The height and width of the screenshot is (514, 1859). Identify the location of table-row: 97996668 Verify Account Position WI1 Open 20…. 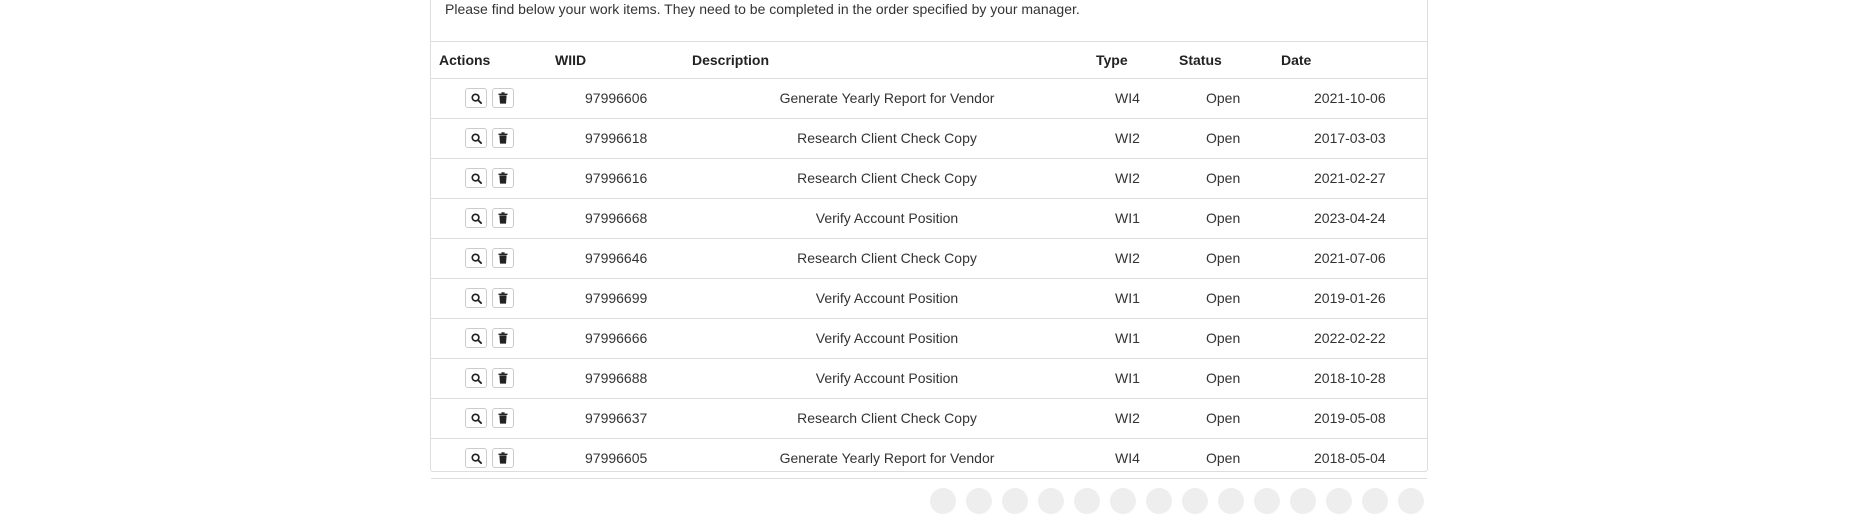
(929, 219).